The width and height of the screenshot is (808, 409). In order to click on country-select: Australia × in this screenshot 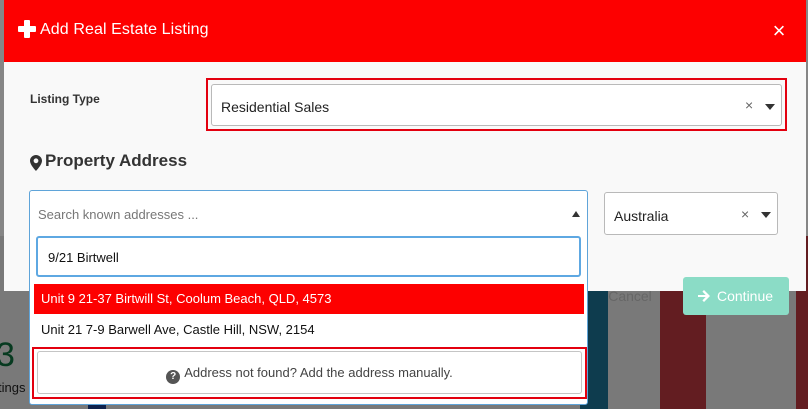, I will do `click(691, 213)`.